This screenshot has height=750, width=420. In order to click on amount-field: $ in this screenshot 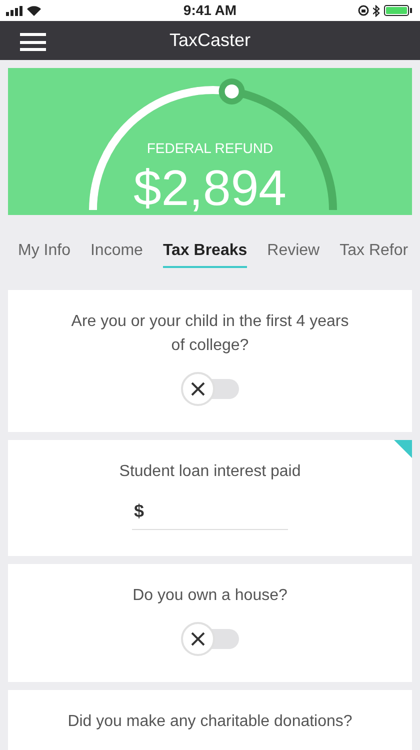, I will do `click(210, 512)`.